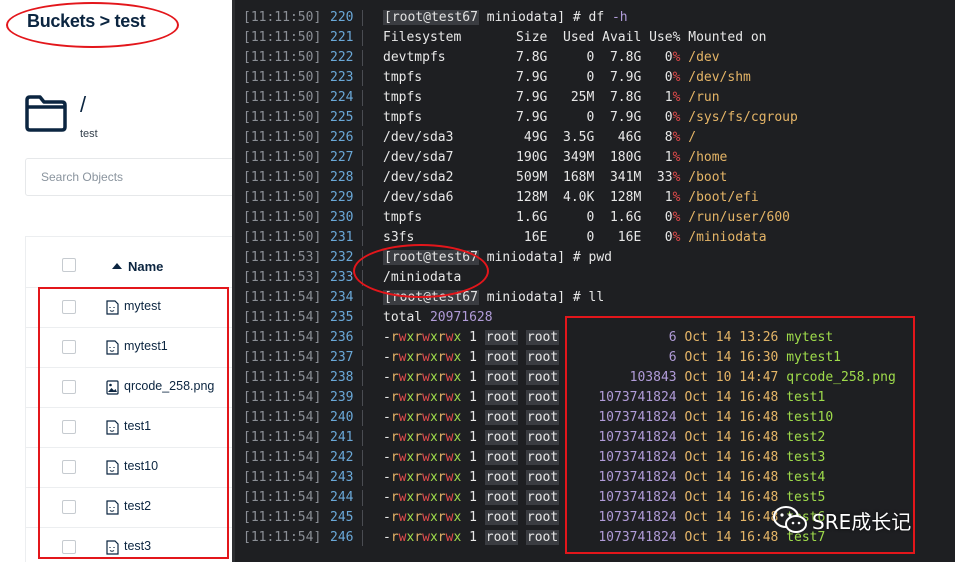 This screenshot has width=955, height=562. What do you see at coordinates (145, 266) in the screenshot?
I see `name-column-header: Name` at bounding box center [145, 266].